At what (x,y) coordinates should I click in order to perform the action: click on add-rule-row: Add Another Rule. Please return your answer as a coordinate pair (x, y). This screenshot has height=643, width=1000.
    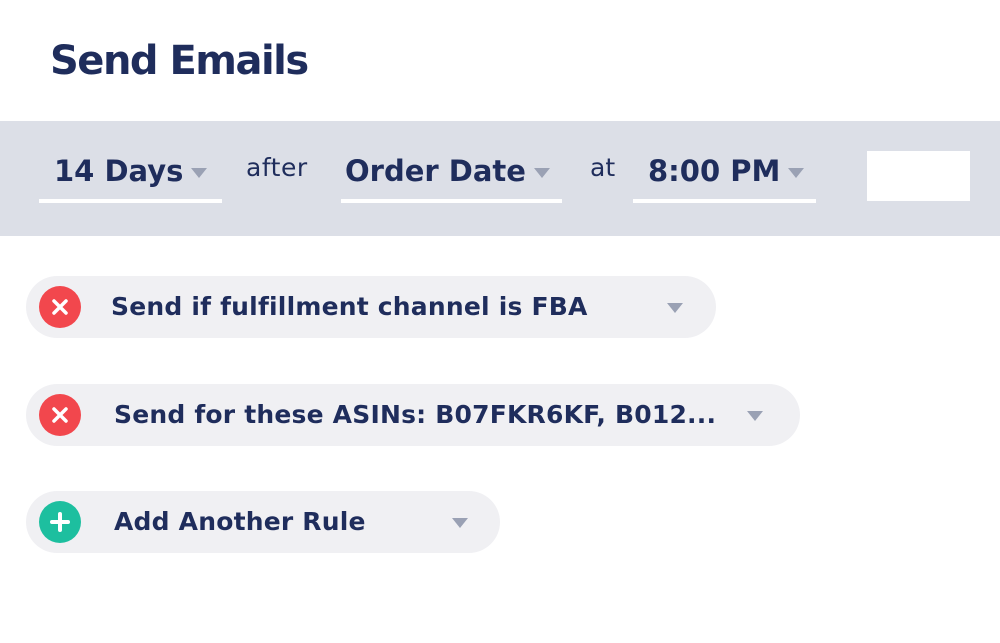
    Looking at the image, I should click on (263, 522).